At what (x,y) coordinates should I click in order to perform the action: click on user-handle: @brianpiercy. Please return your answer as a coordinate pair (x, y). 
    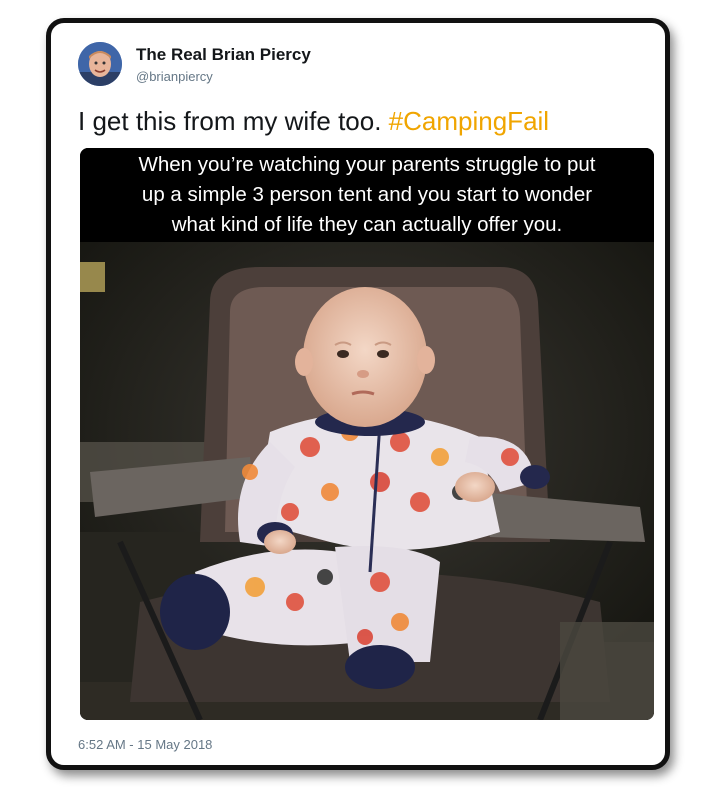
    Looking at the image, I should click on (174, 76).